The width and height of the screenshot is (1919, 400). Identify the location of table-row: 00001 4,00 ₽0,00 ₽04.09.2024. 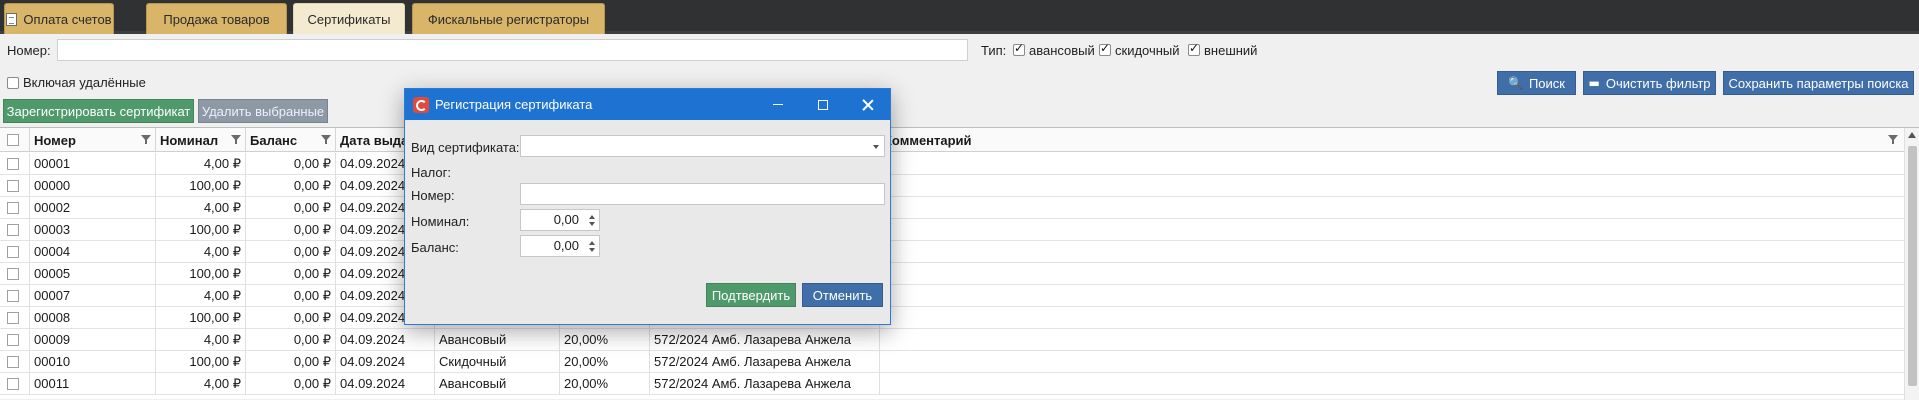
(952, 164).